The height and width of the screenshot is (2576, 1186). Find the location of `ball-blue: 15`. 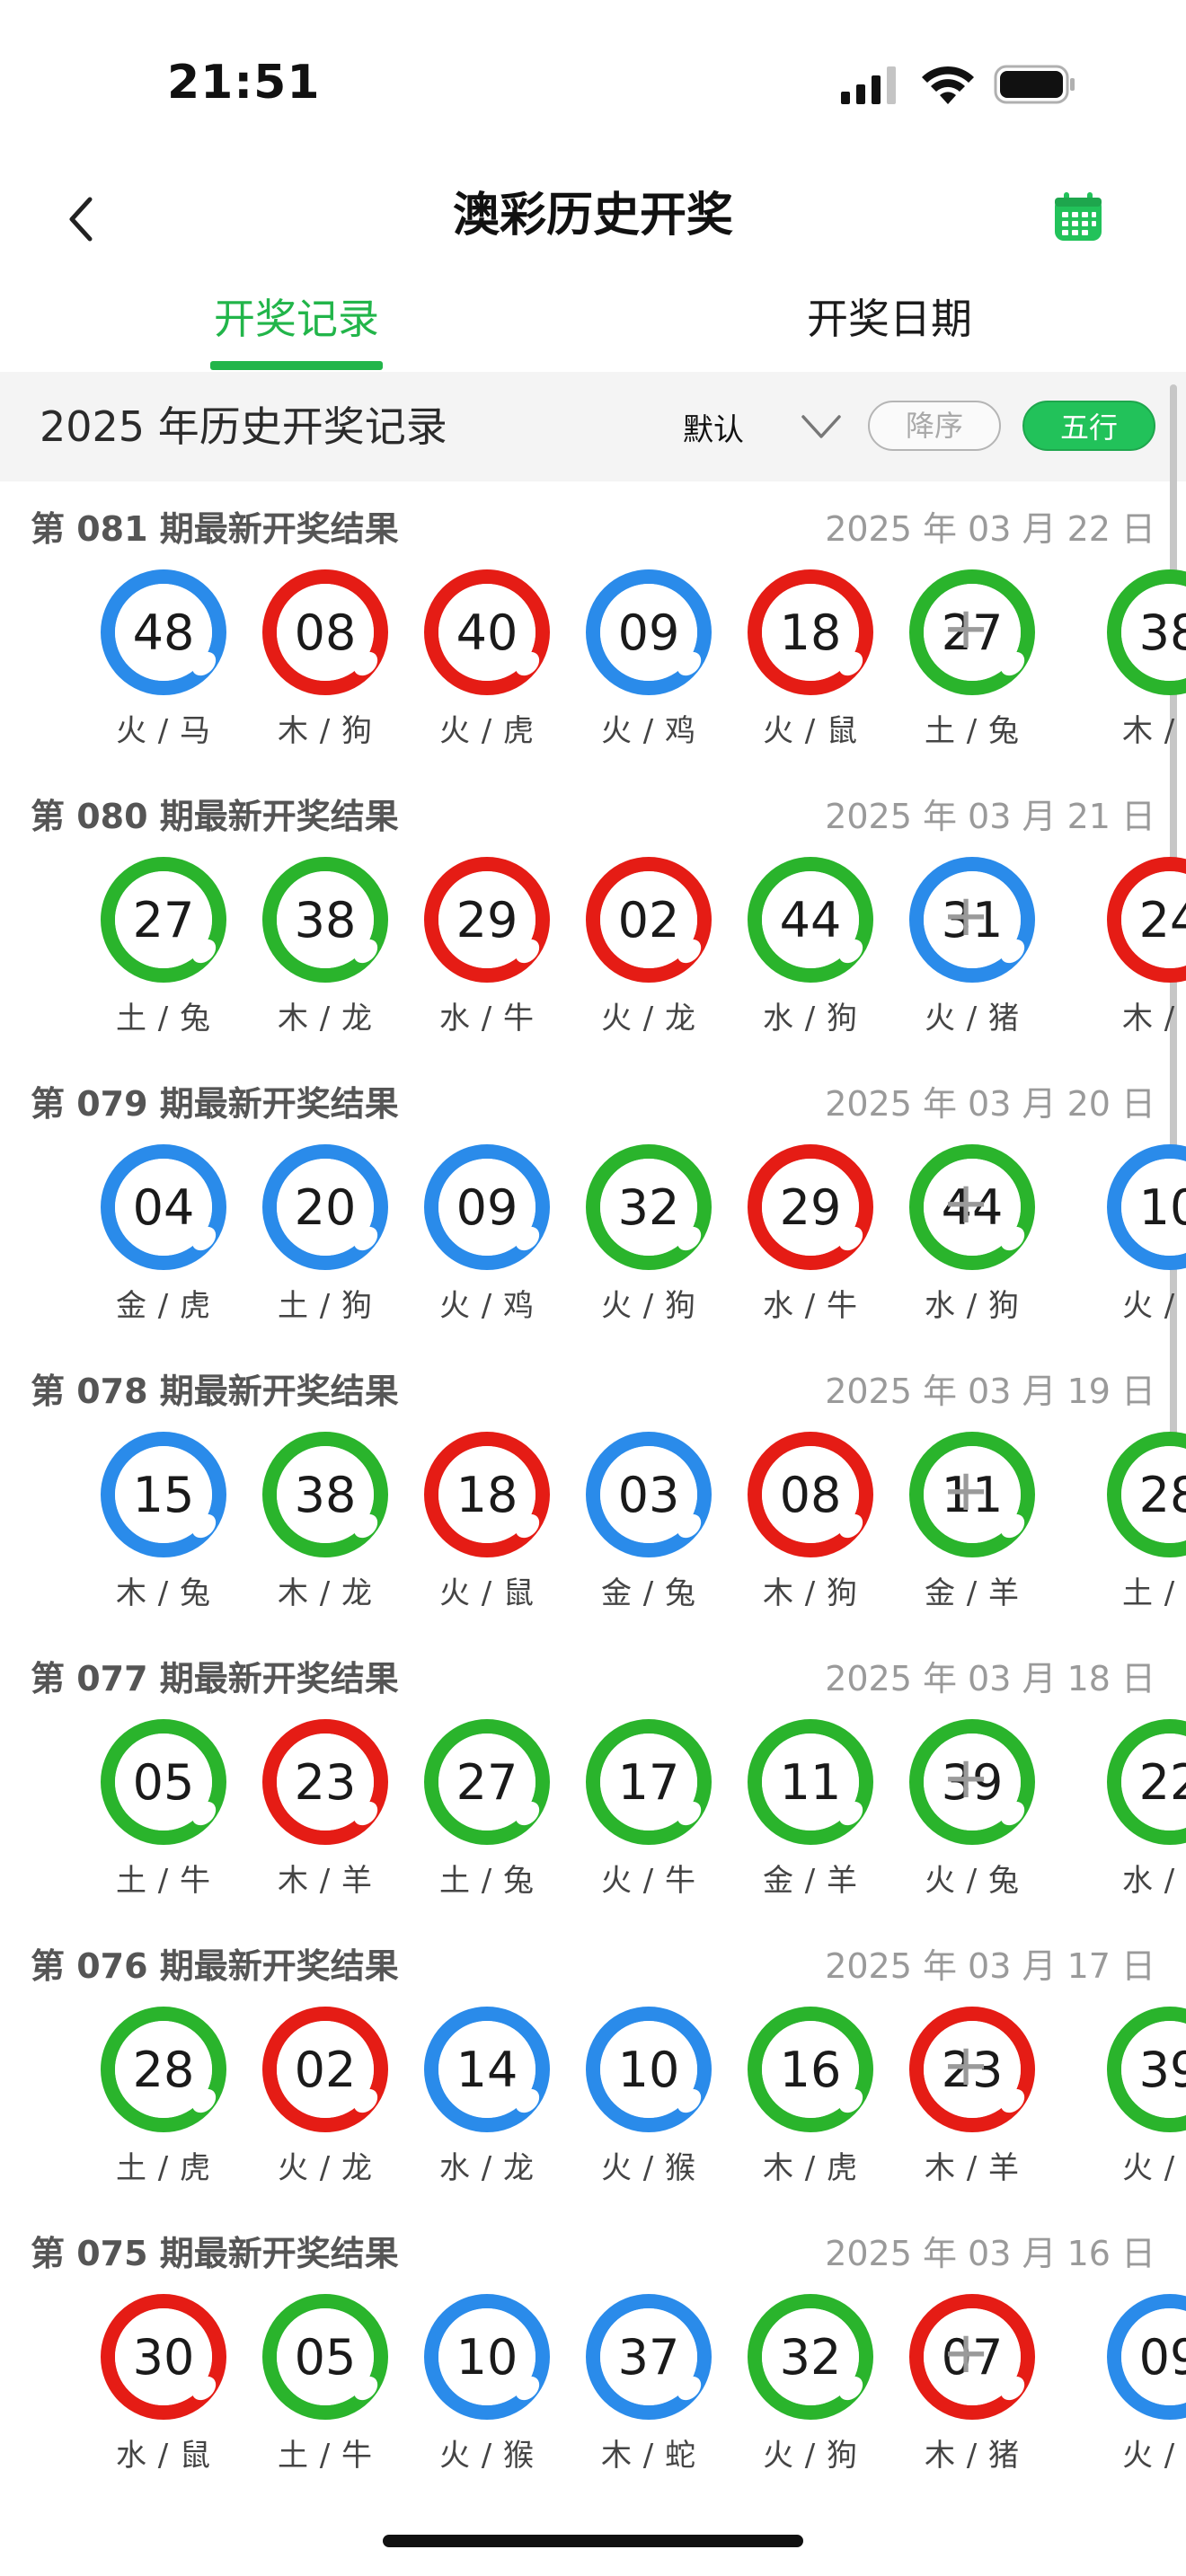

ball-blue: 15 is located at coordinates (163, 1494).